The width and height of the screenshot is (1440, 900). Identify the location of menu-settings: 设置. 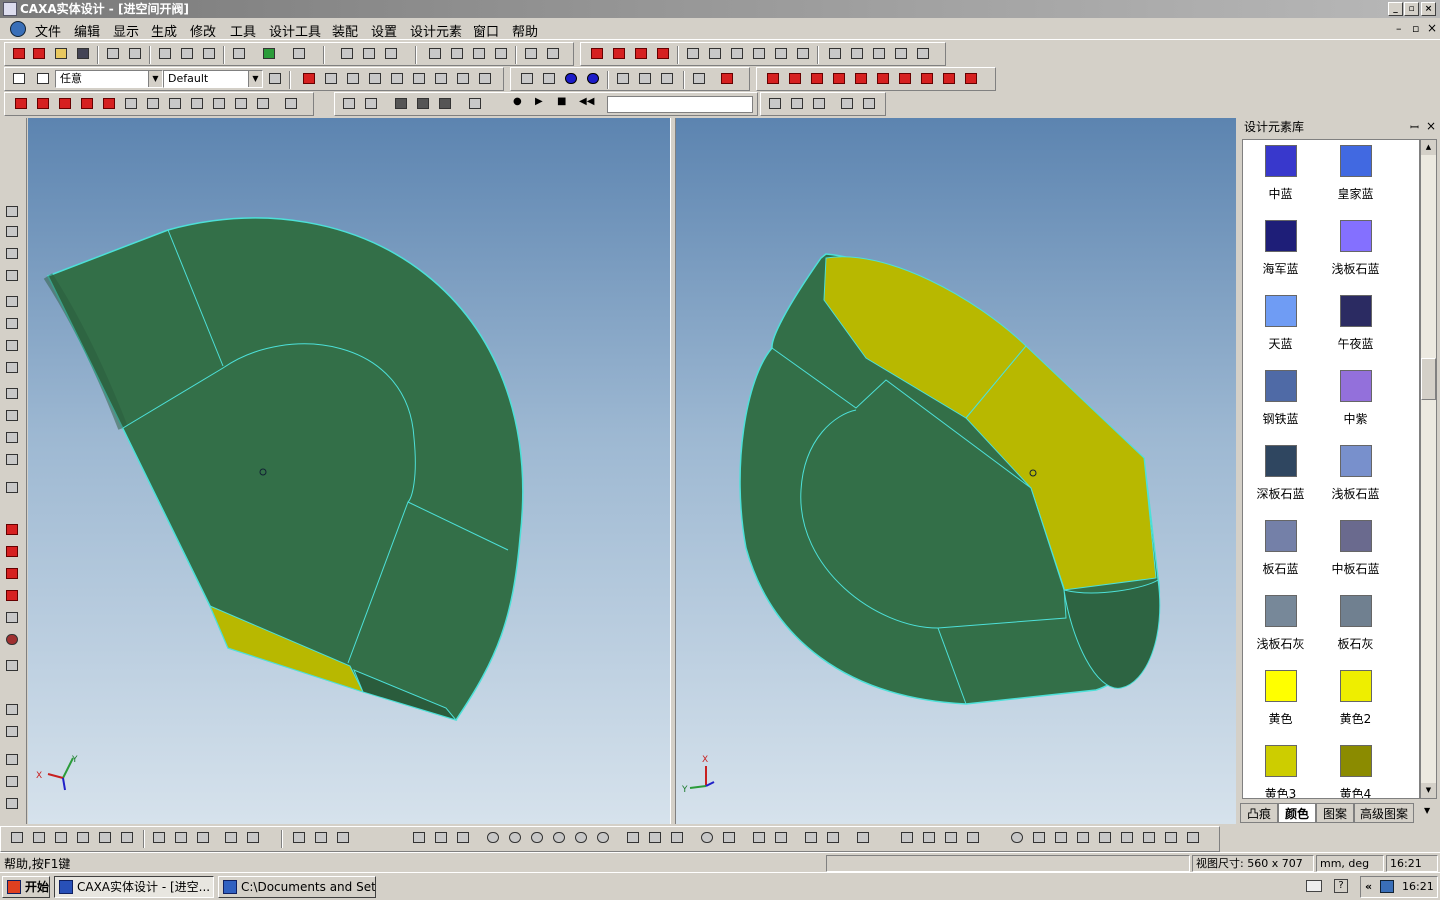
(384, 30).